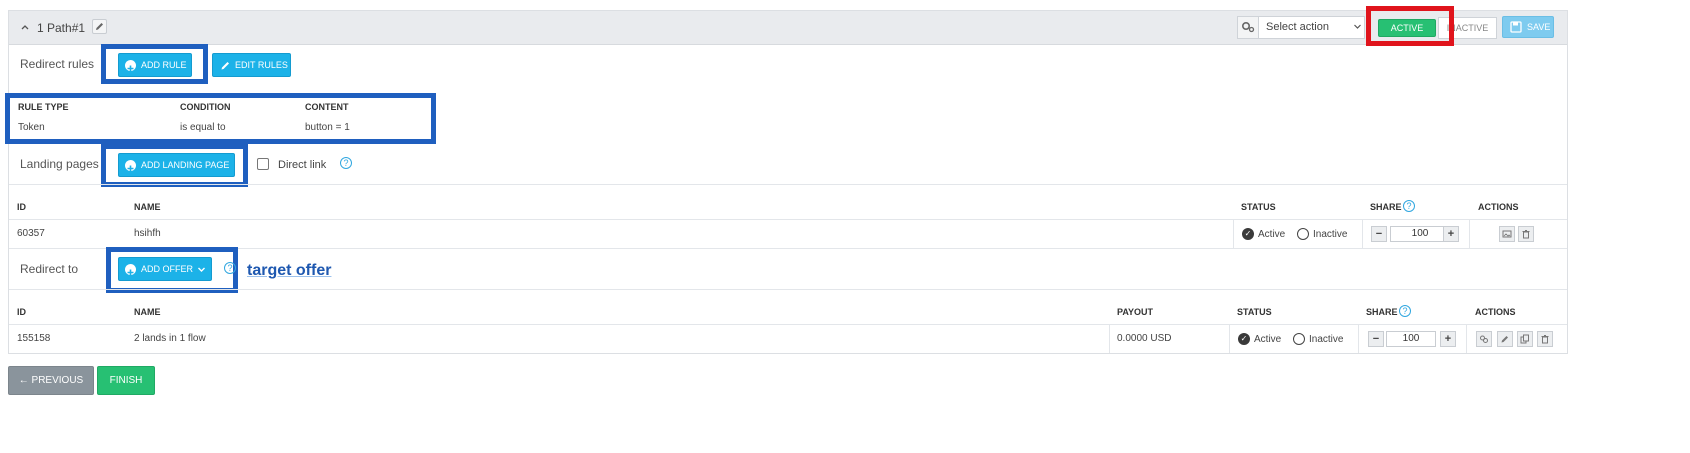 The width and height of the screenshot is (1690, 453). What do you see at coordinates (174, 165) in the screenshot?
I see `highlight-box-add-landing-page` at bounding box center [174, 165].